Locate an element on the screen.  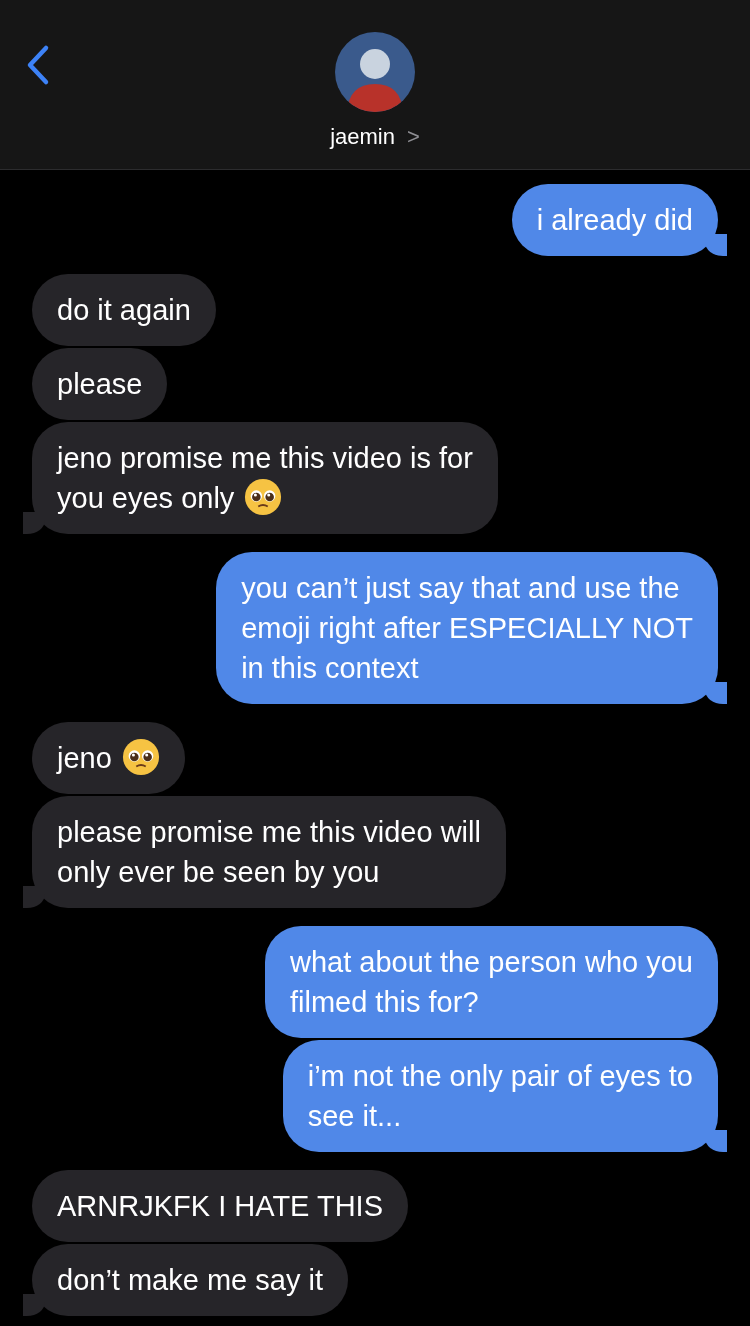
received-message-bubble: please is located at coordinates (100, 384).